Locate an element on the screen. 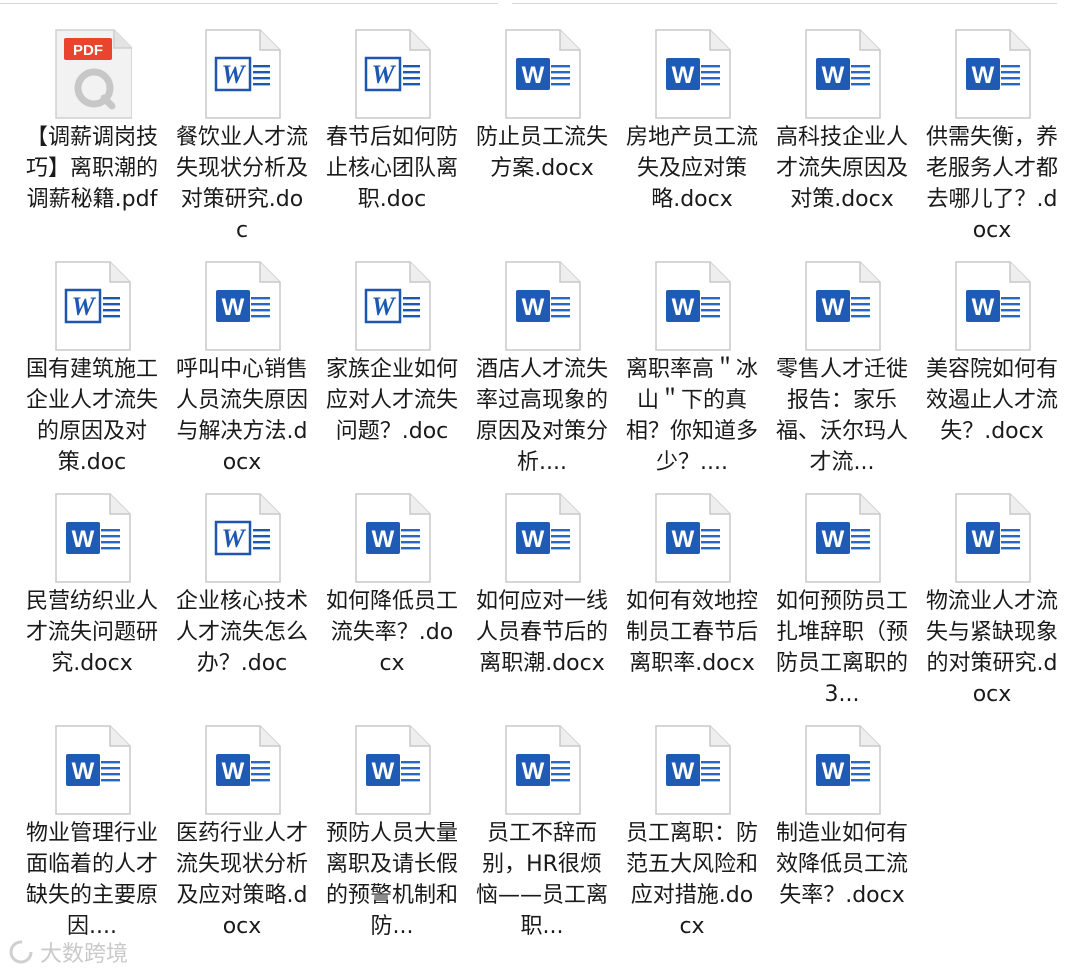 This screenshot has width=1070, height=973. file-item: W 民营纺织业人才流失问题研究.docx is located at coordinates (92, 599).